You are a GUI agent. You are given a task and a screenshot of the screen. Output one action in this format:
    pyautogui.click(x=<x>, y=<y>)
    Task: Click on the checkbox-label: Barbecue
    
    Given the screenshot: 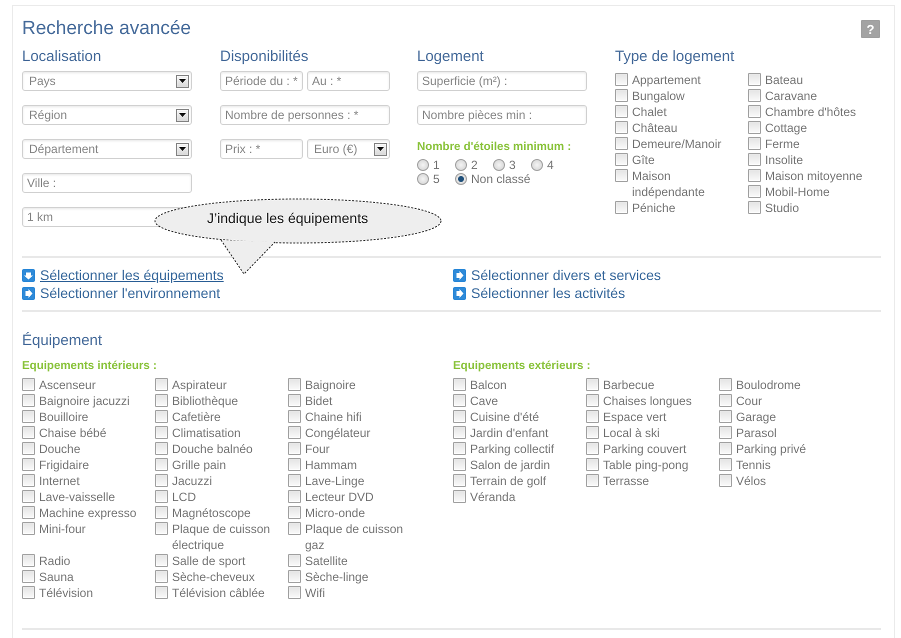 What is the action you would take?
    pyautogui.click(x=628, y=385)
    